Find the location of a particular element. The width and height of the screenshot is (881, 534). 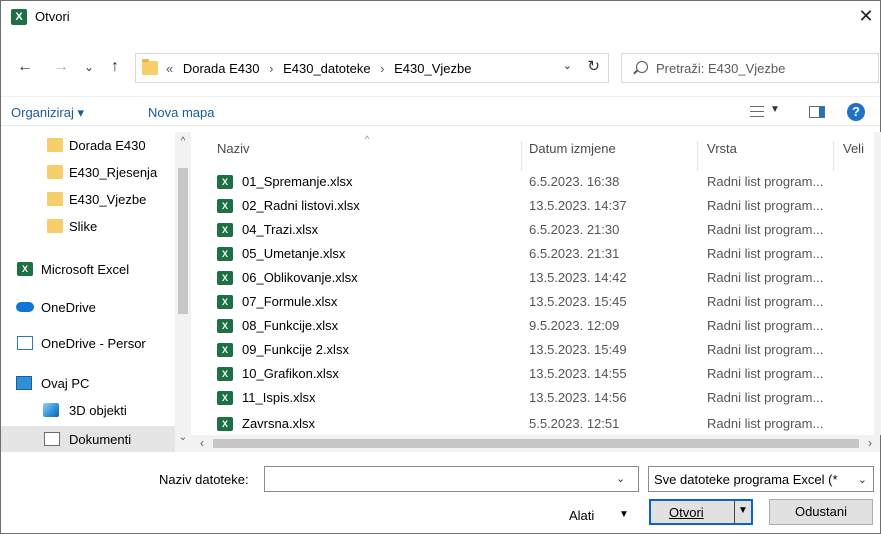

column-header-date: Datum izmjene is located at coordinates (572, 148).